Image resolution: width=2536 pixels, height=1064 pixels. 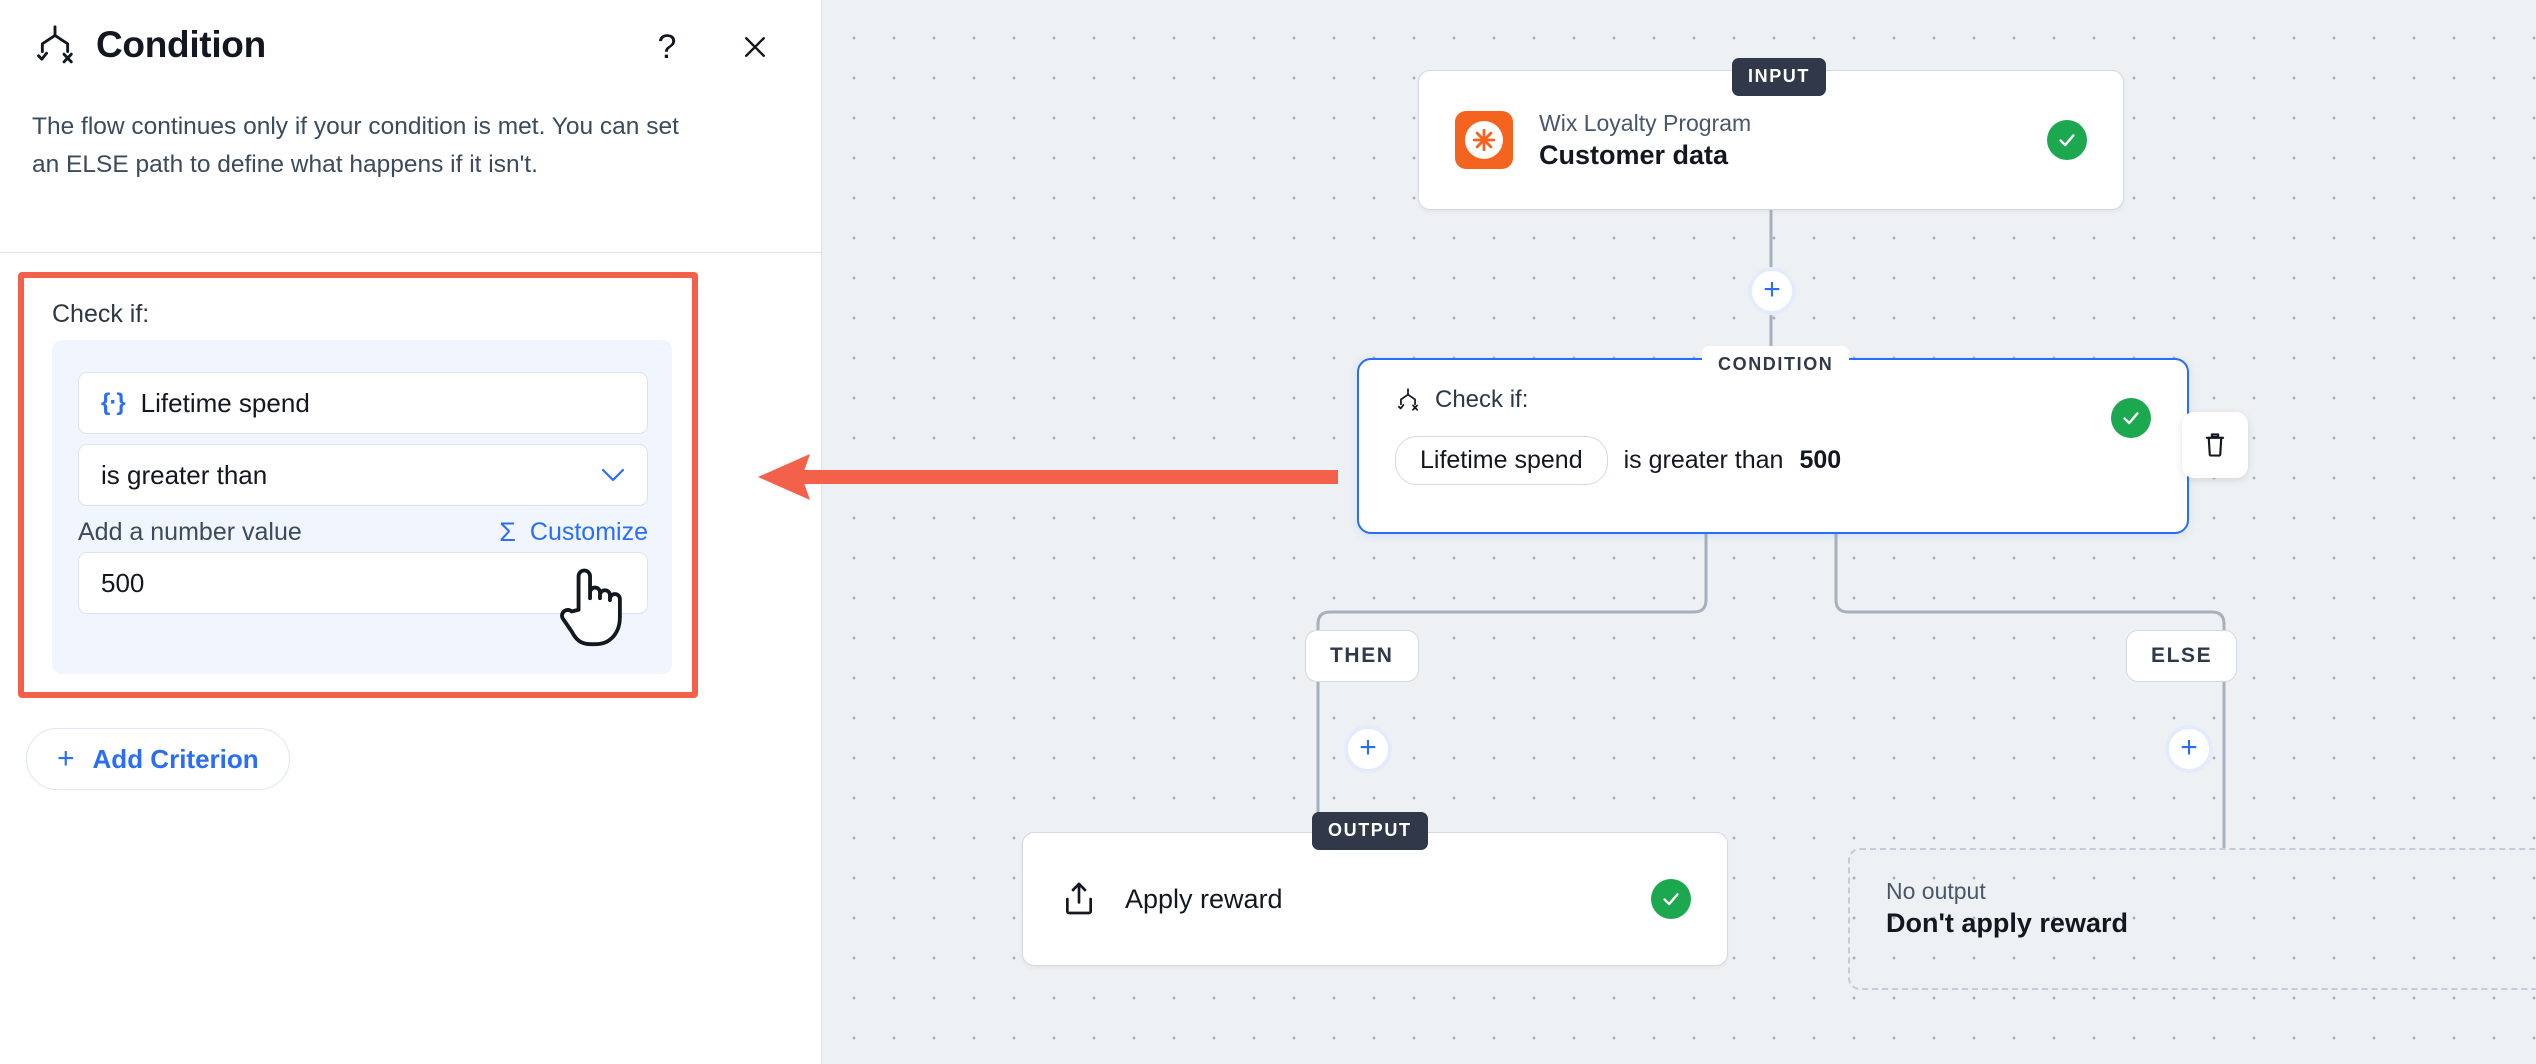 I want to click on panel-title-row: Condition, so click(x=149, y=45).